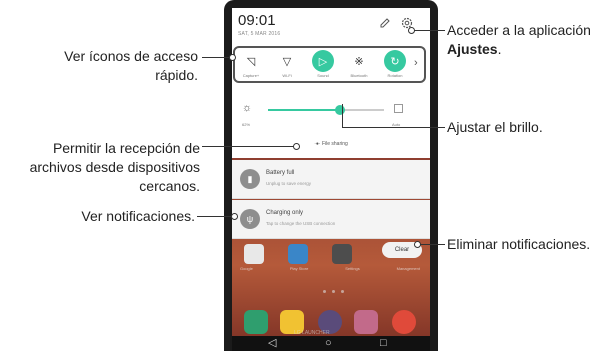 The image size is (613, 351). What do you see at coordinates (359, 75) in the screenshot?
I see `qs-label: Bluetooth` at bounding box center [359, 75].